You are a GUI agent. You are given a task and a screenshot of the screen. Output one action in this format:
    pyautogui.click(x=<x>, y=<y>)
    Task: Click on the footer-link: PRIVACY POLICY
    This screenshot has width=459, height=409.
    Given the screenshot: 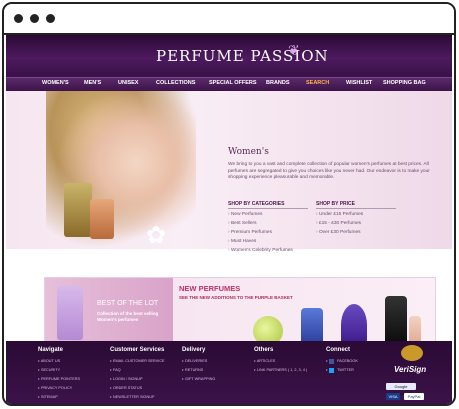 What is the action you would take?
    pyautogui.click(x=59, y=389)
    